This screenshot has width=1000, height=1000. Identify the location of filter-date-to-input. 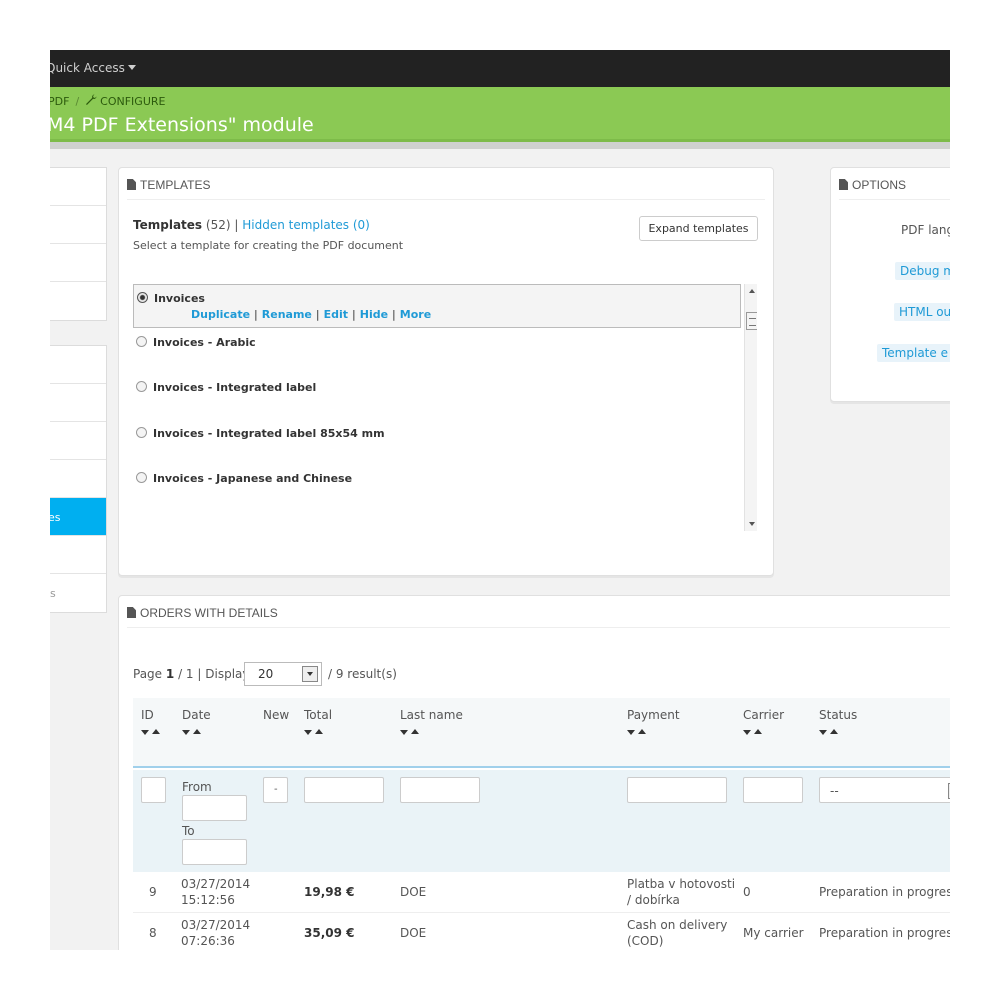
(214, 852).